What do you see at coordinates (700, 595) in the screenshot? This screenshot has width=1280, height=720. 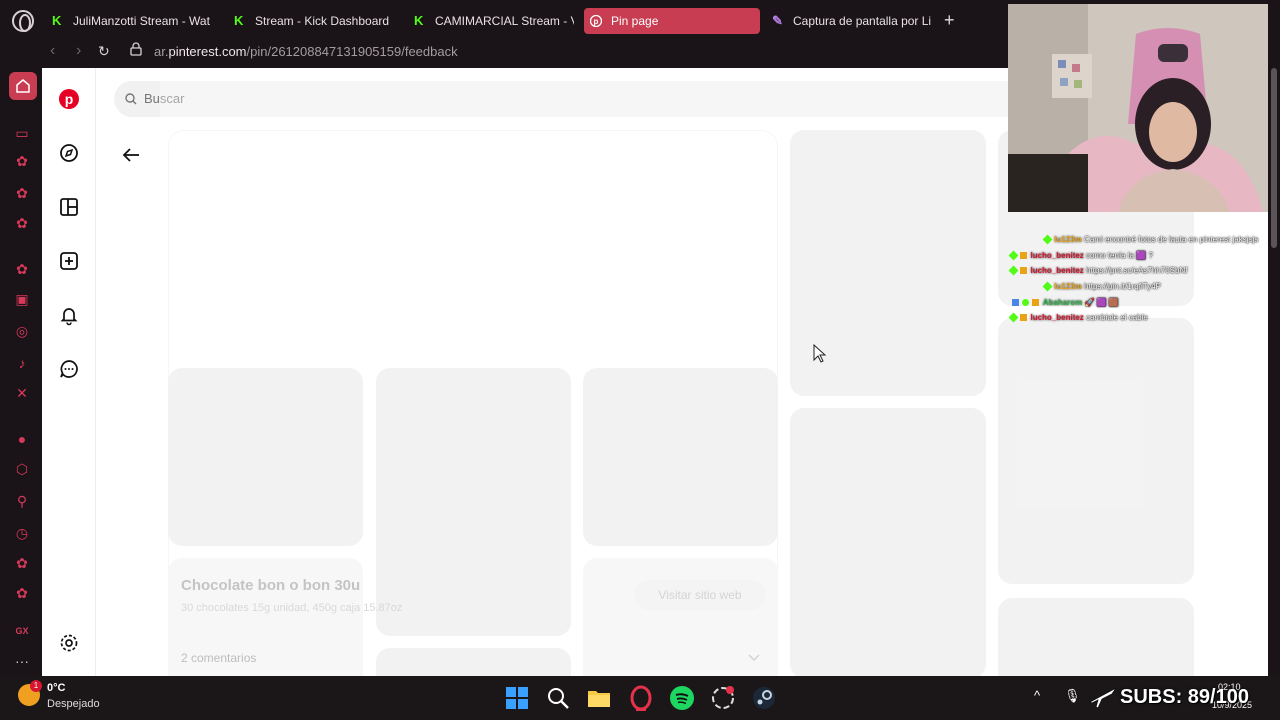 I see `visit-site-button: Visitar sitio web` at bounding box center [700, 595].